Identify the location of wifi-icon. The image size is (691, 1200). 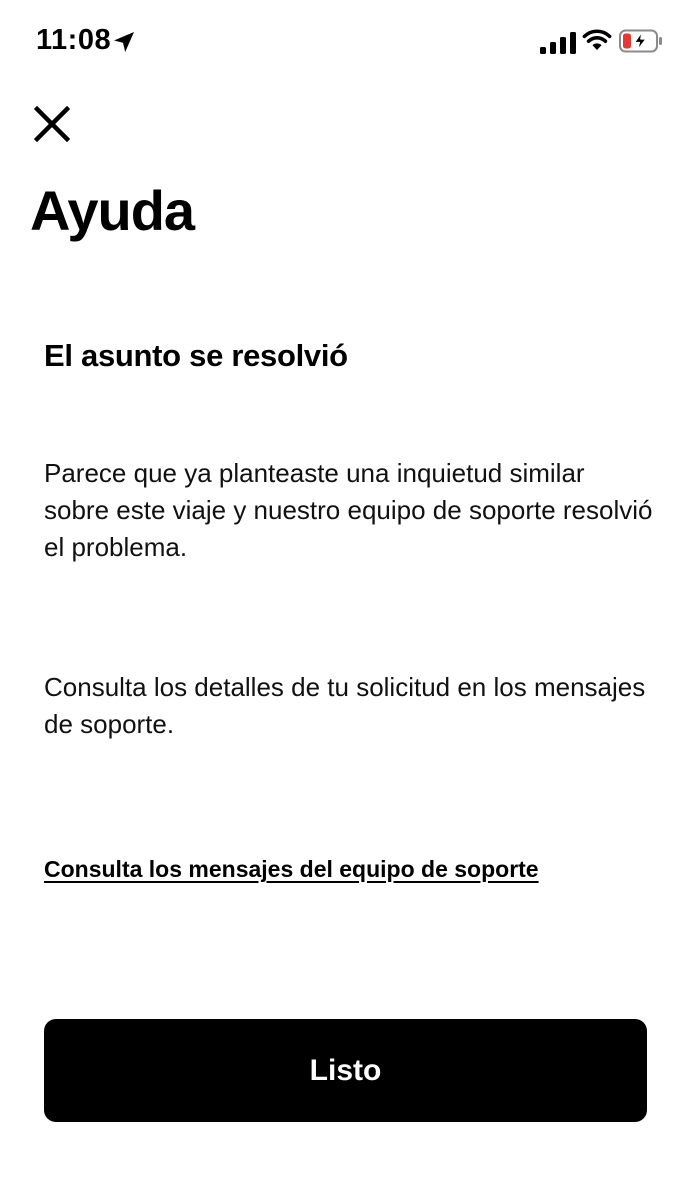
(597, 39).